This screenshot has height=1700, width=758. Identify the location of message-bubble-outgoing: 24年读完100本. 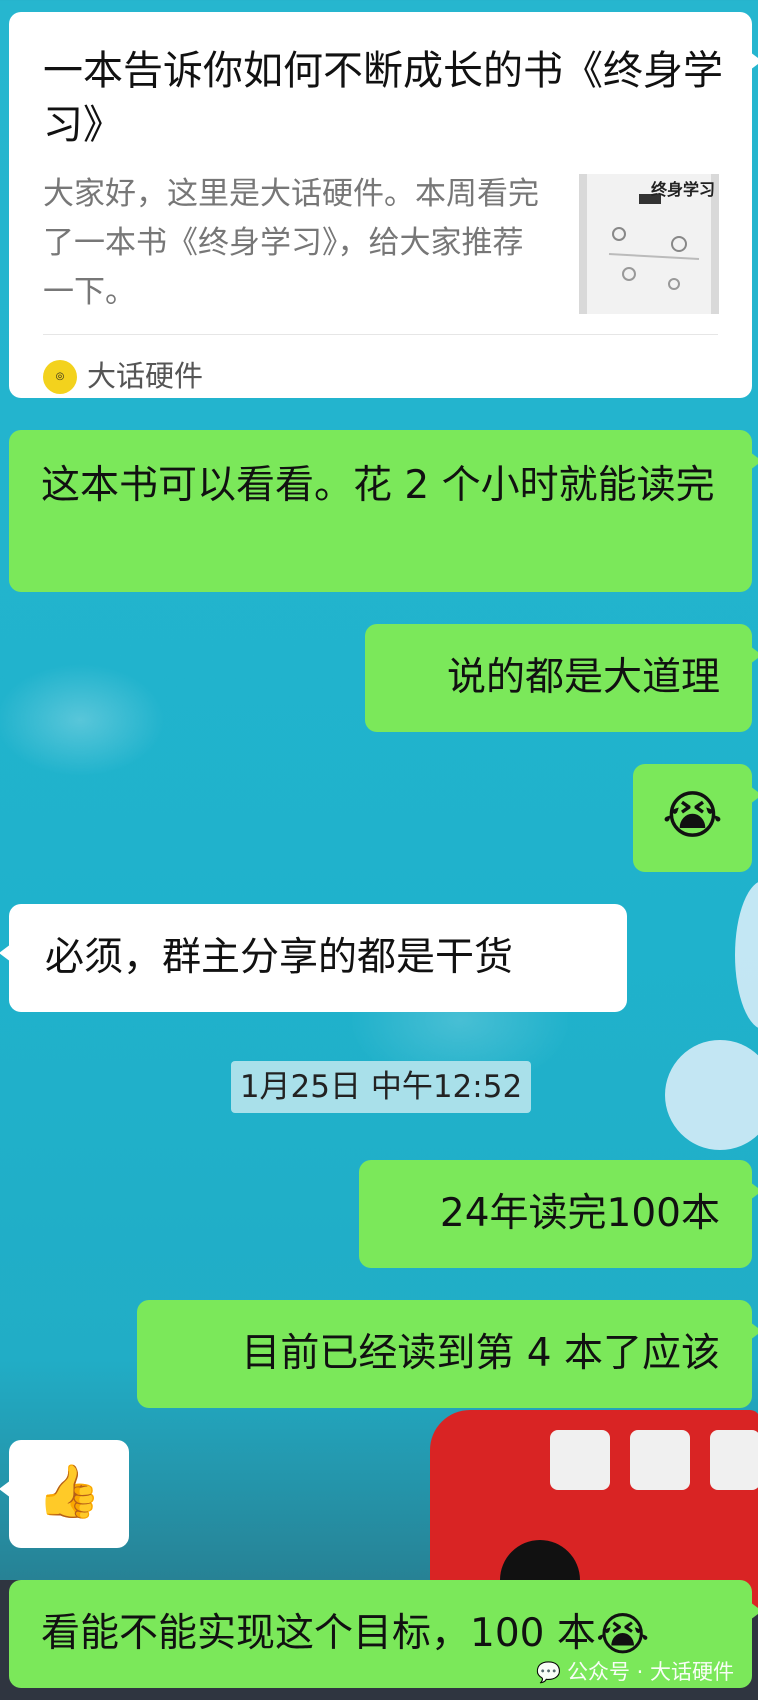
(558, 1214).